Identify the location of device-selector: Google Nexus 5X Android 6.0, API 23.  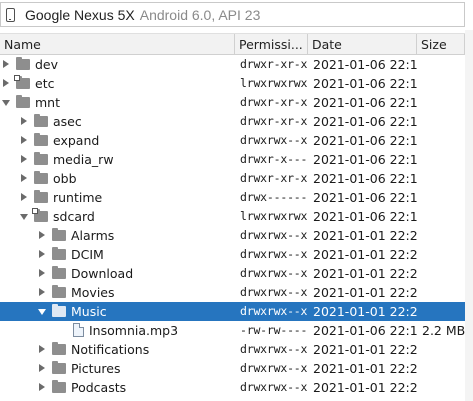
(232, 14).